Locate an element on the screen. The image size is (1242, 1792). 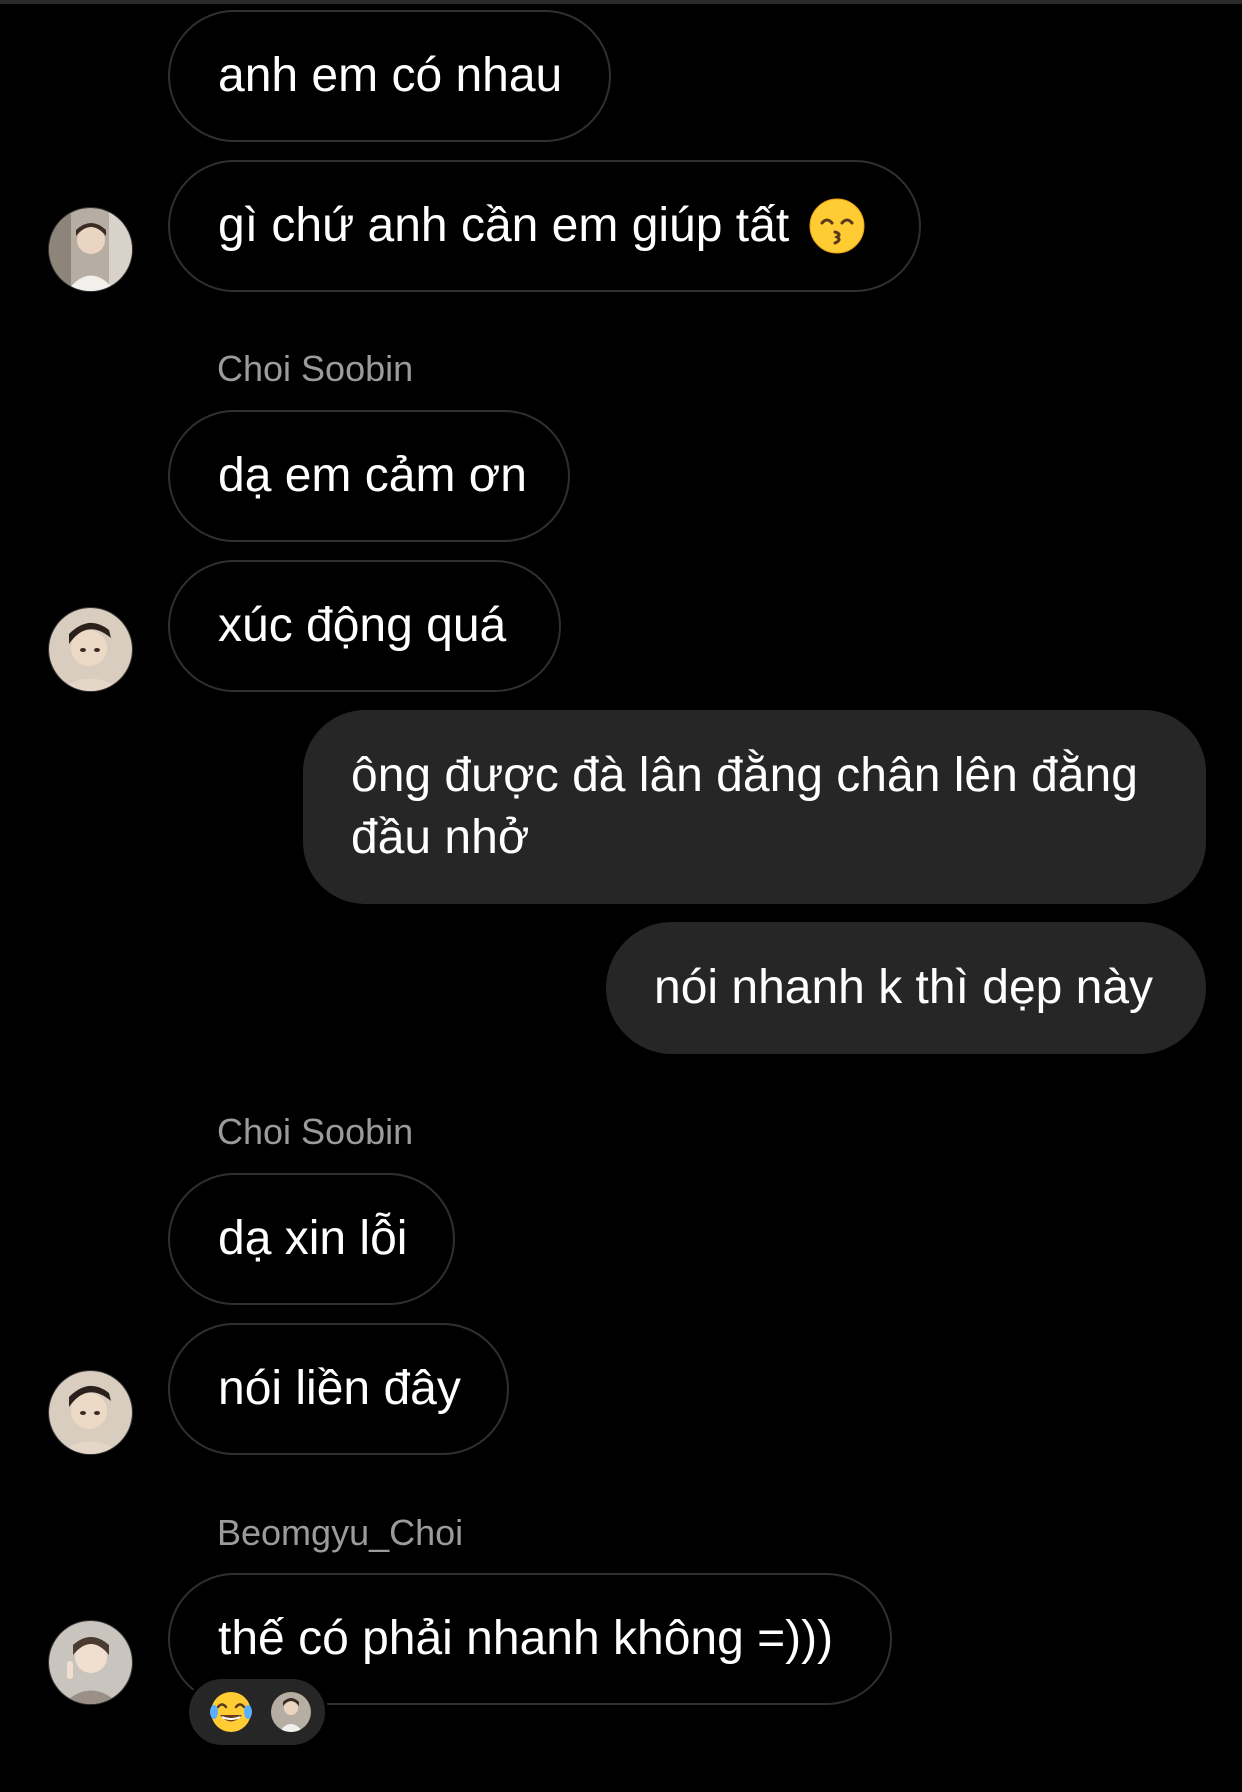
message-reactions is located at coordinates (257, 1712).